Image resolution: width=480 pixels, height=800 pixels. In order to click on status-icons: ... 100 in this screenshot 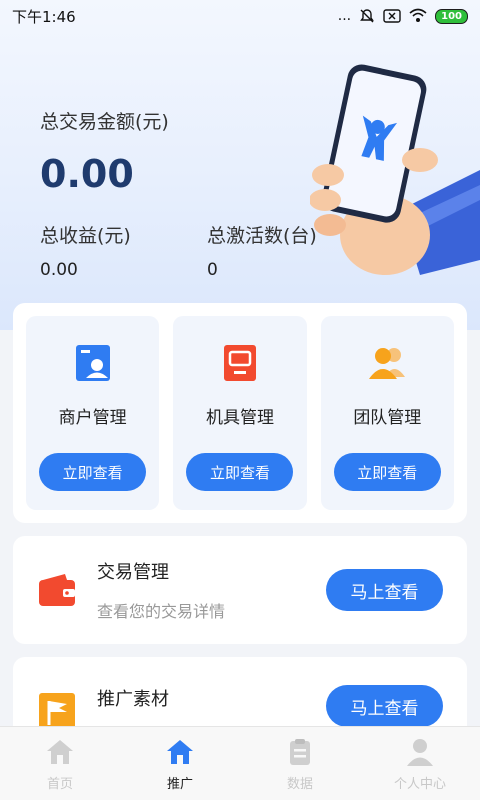, I will do `click(403, 16)`.